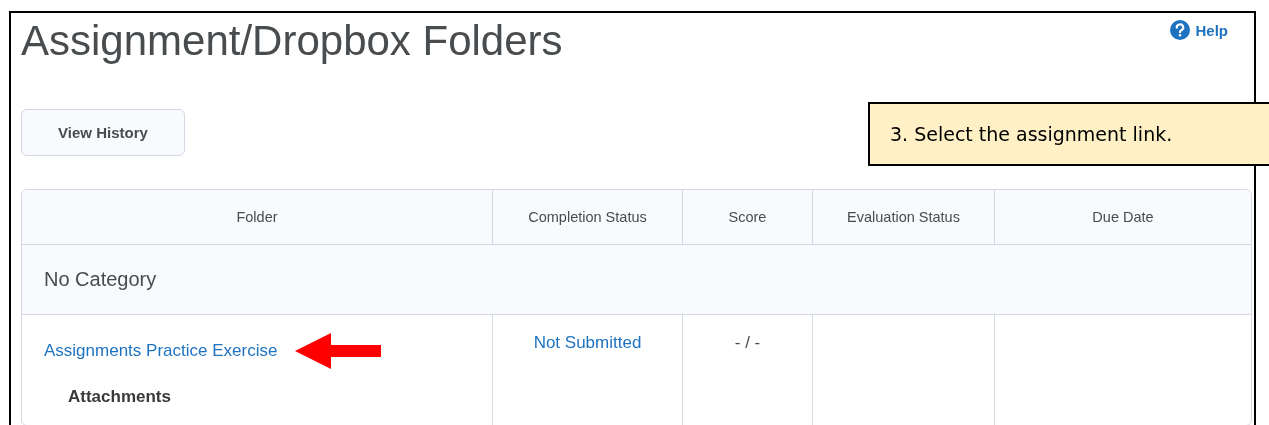  Describe the element at coordinates (1068, 134) in the screenshot. I see `instruction-callout: 3. Select the assignment link.` at that location.